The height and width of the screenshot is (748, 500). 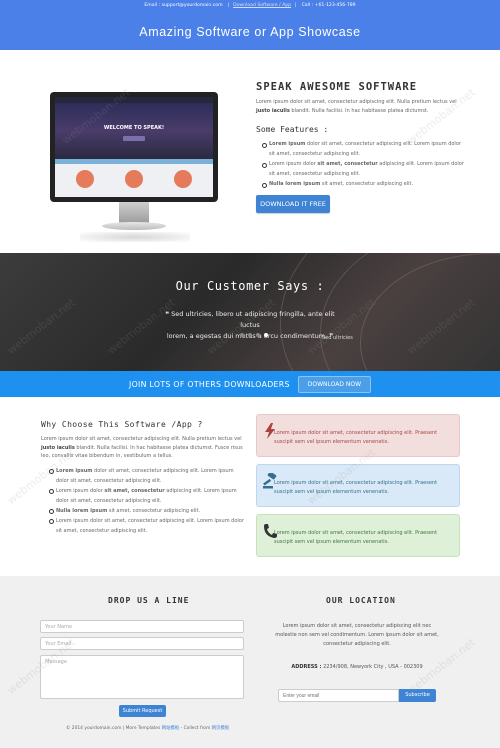 I want to click on testimonial-title: Our Customer Says :, so click(x=250, y=286).